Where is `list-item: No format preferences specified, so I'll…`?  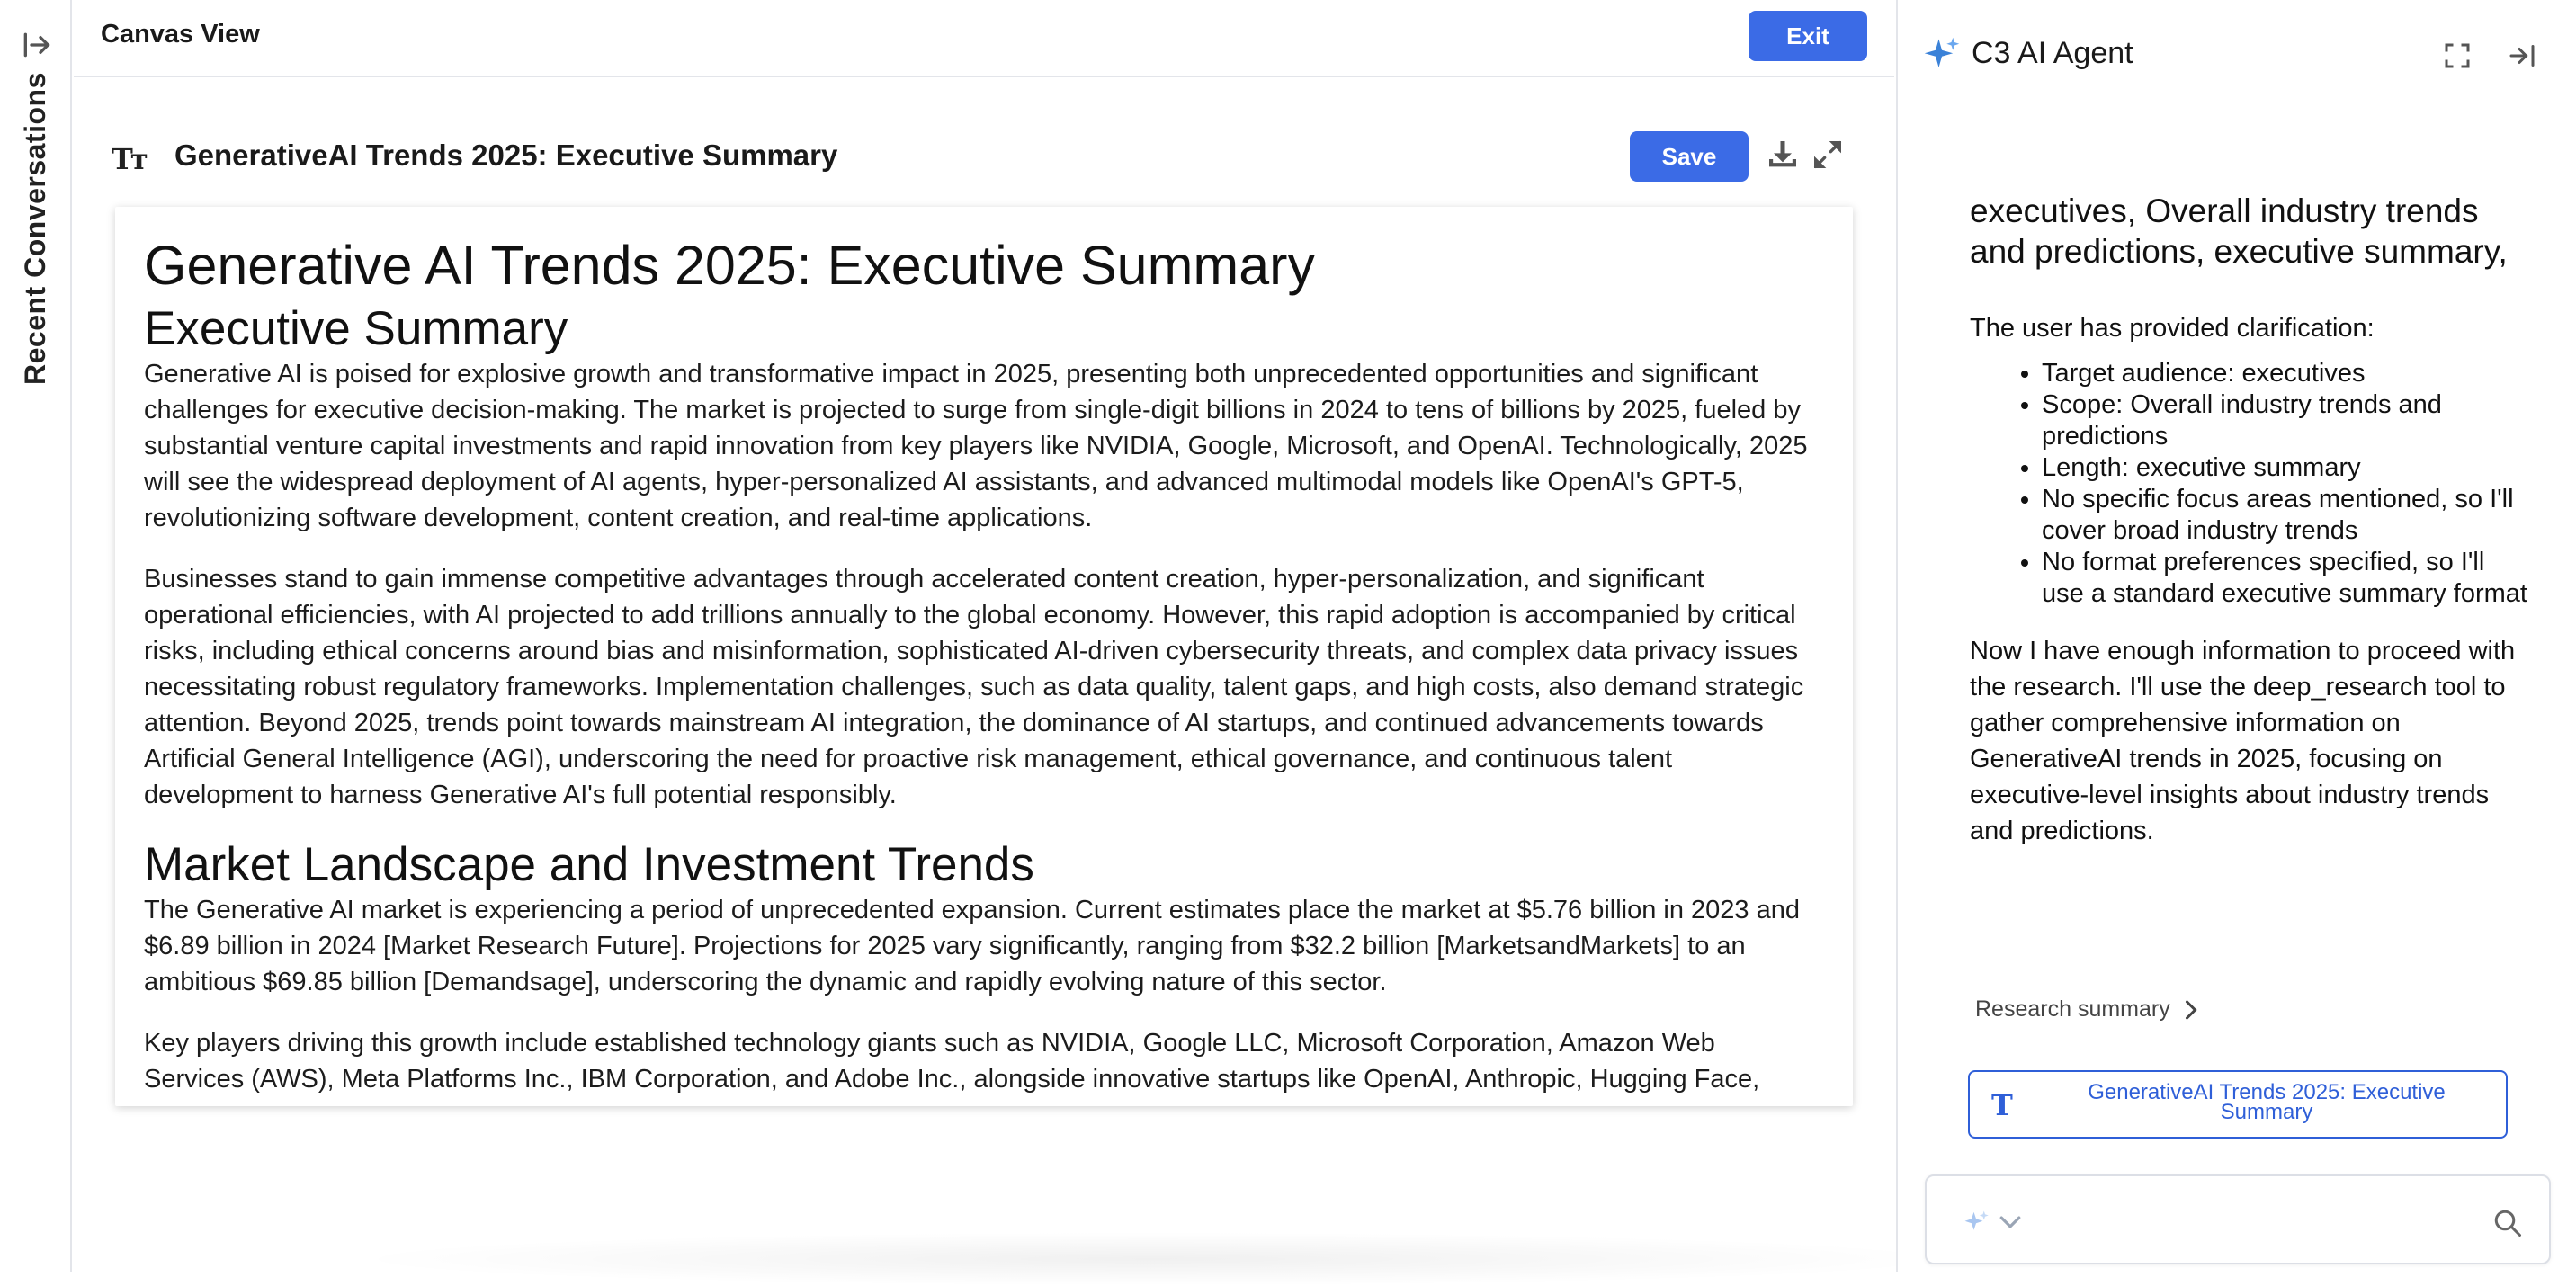 list-item: No format preferences specified, so I'll… is located at coordinates (2284, 579).